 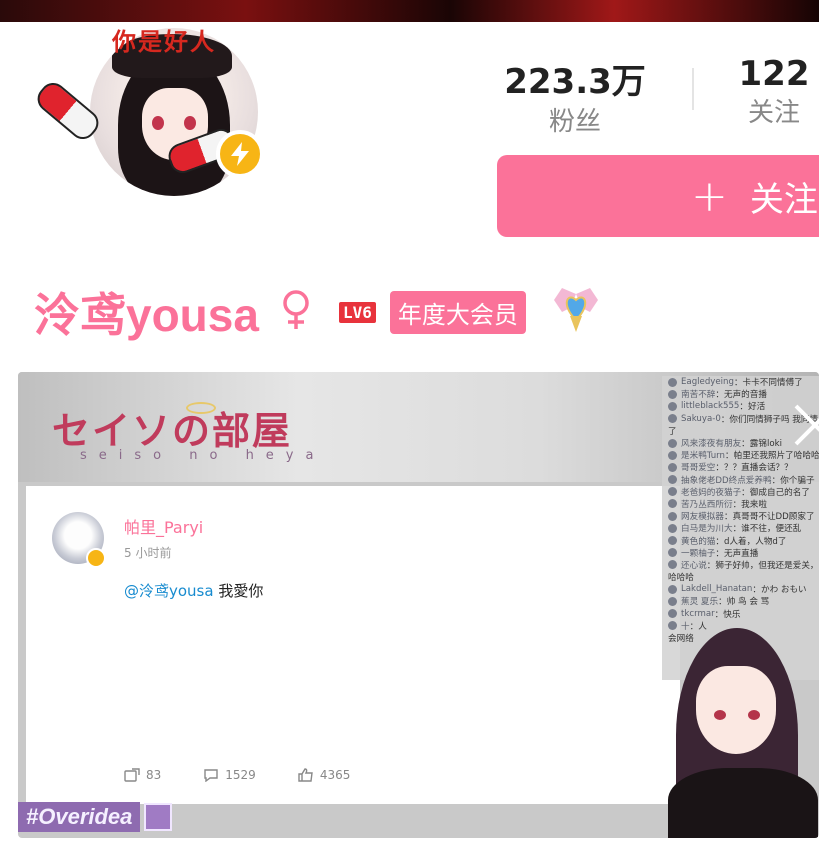 What do you see at coordinates (698, 613) in the screenshot?
I see `danmaku-user: tkcrmar` at bounding box center [698, 613].